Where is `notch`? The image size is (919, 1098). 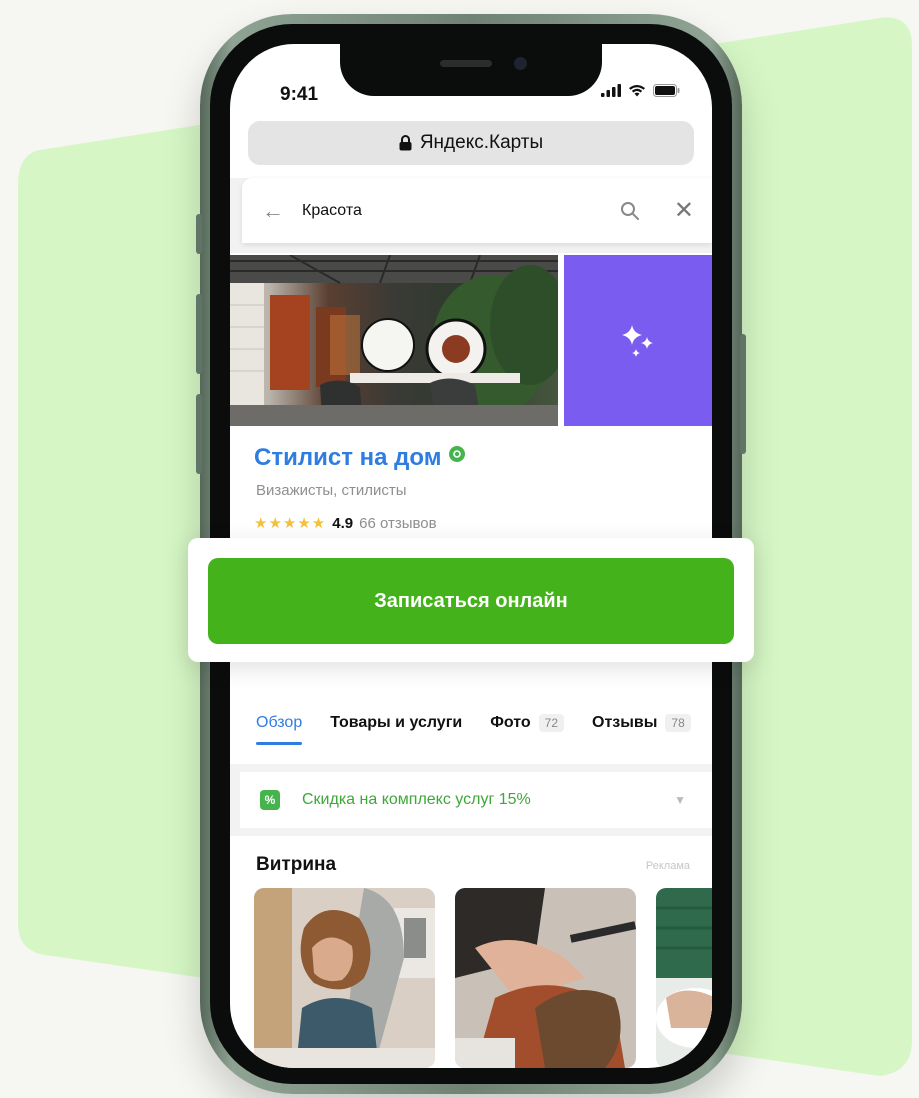 notch is located at coordinates (471, 70).